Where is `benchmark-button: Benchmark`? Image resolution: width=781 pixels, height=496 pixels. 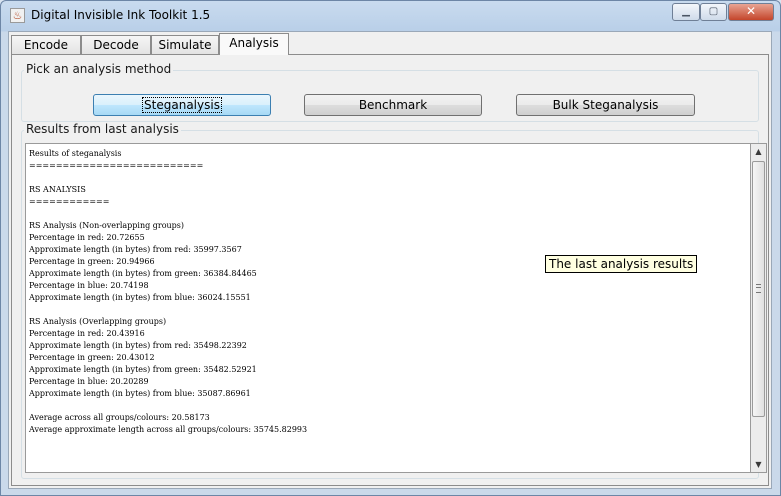
benchmark-button: Benchmark is located at coordinates (393, 105).